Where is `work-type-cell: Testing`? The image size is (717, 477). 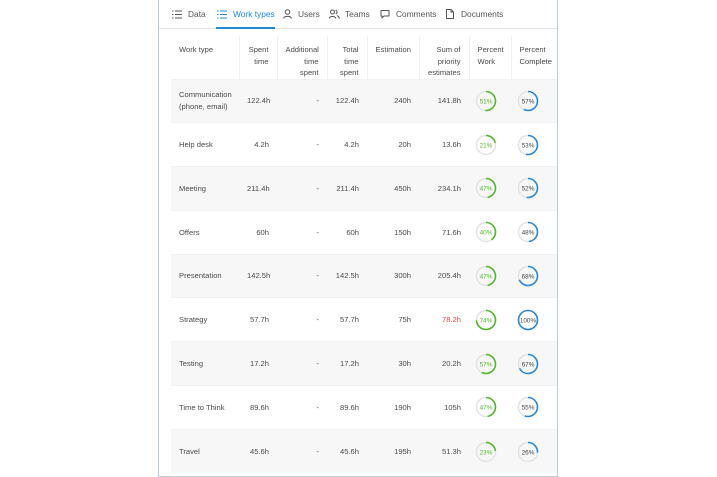
work-type-cell: Testing is located at coordinates (205, 363).